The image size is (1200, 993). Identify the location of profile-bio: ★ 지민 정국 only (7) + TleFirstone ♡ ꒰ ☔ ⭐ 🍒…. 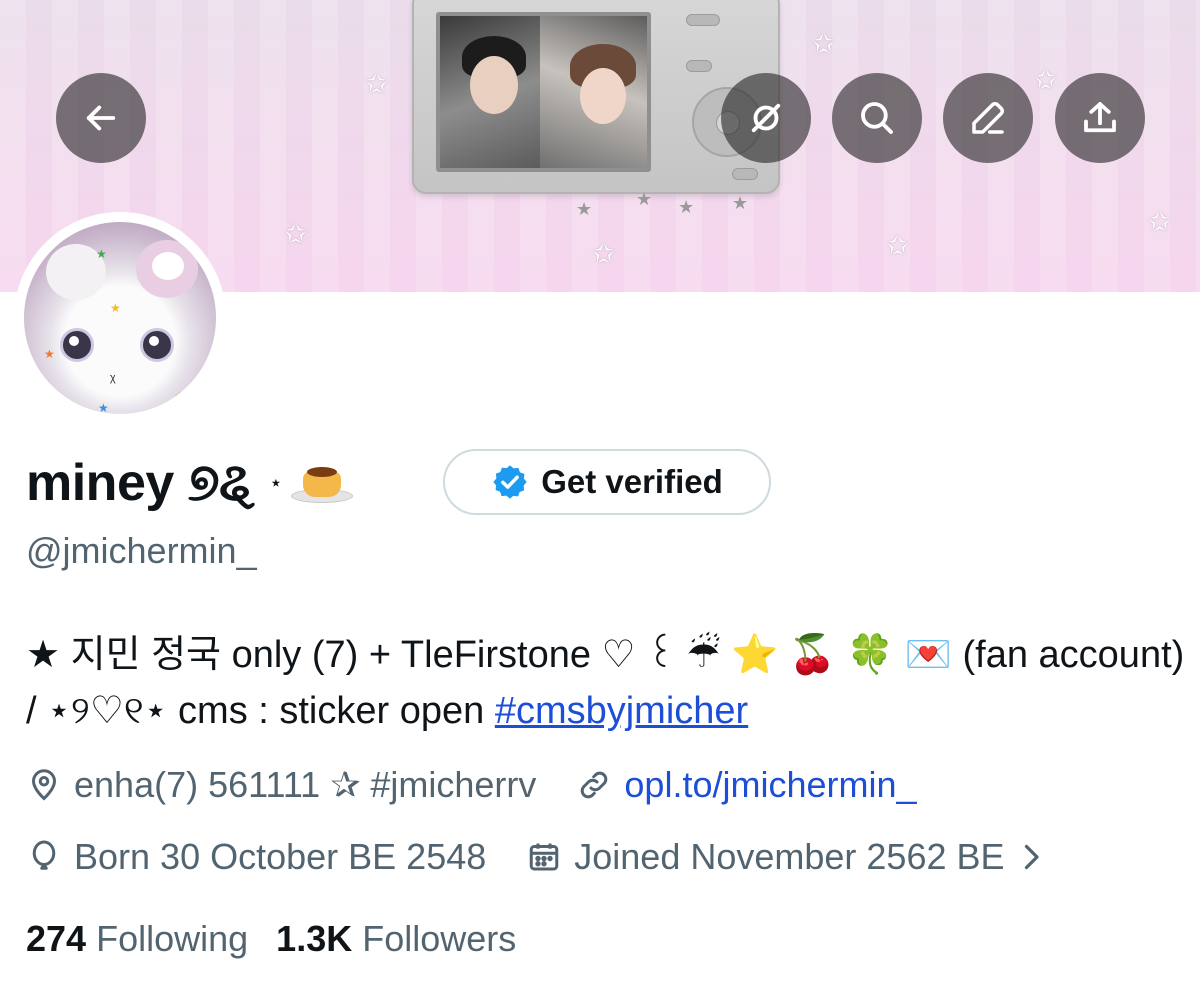
(606, 683).